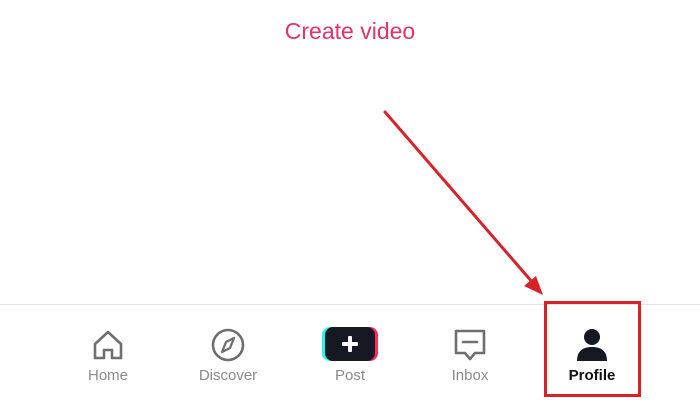  Describe the element at coordinates (592, 375) in the screenshot. I see `tab-label-profile: Profile` at that location.